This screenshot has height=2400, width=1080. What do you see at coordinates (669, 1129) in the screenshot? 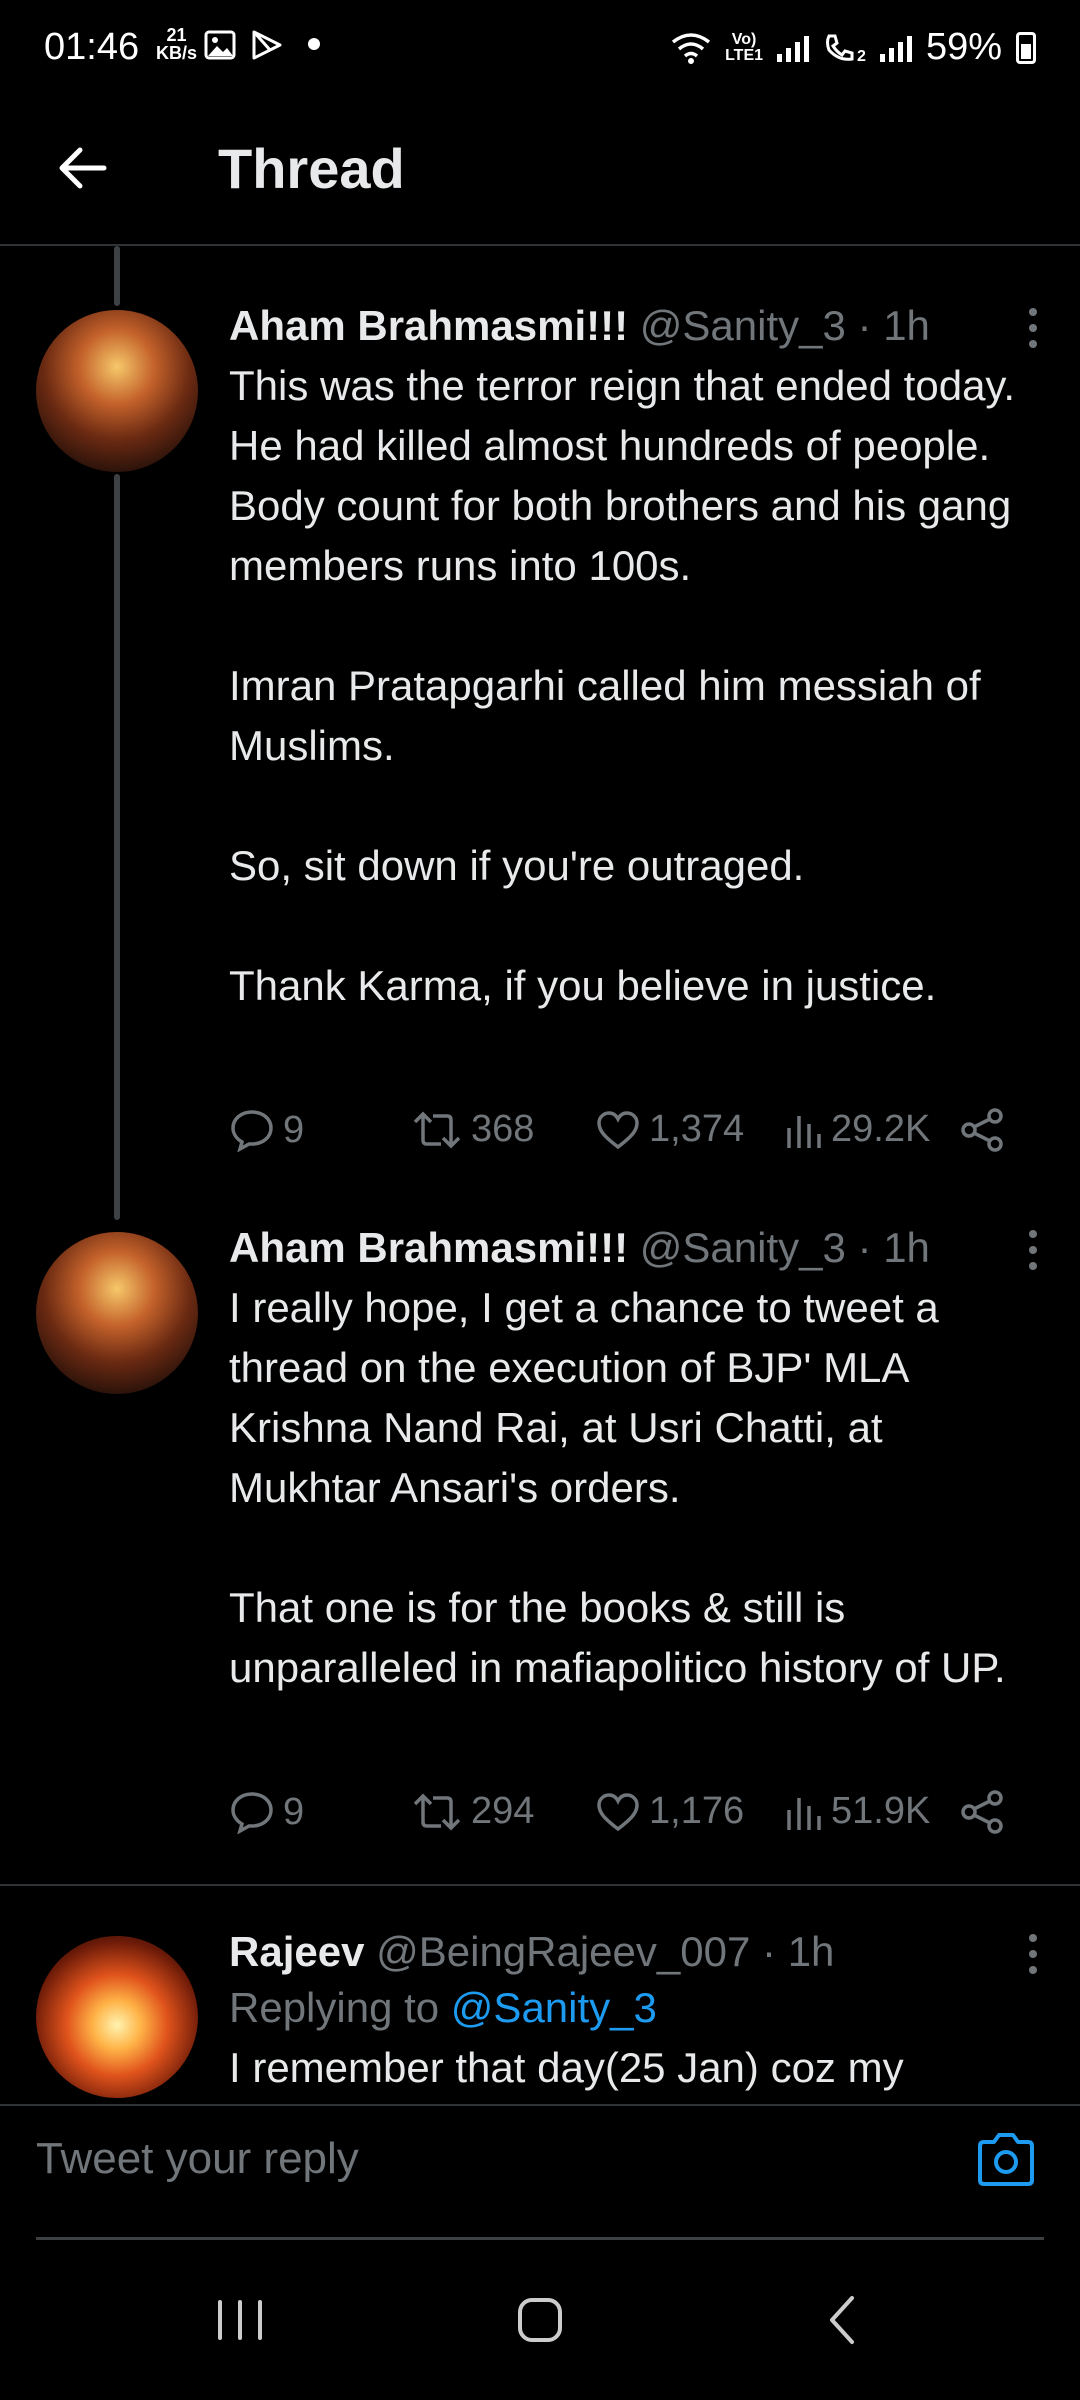
I see `like-button: 1,374` at bounding box center [669, 1129].